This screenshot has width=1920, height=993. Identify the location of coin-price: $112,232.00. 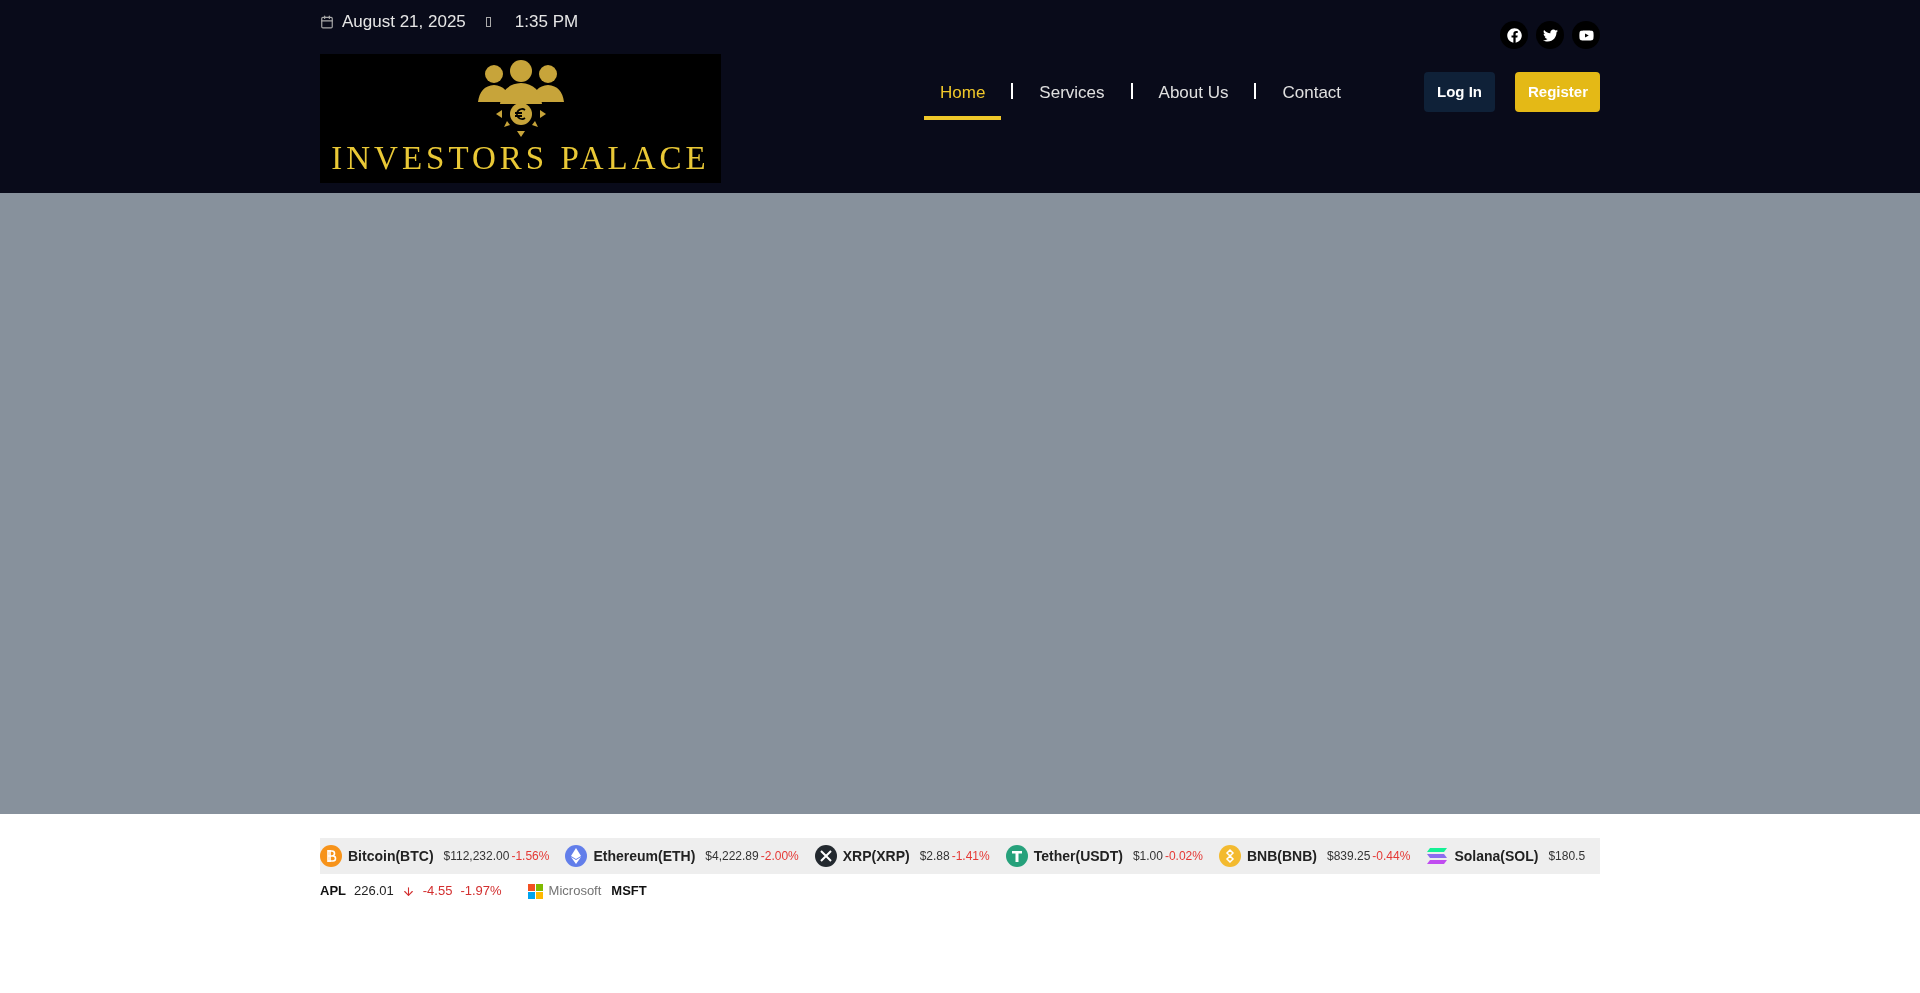
(476, 856).